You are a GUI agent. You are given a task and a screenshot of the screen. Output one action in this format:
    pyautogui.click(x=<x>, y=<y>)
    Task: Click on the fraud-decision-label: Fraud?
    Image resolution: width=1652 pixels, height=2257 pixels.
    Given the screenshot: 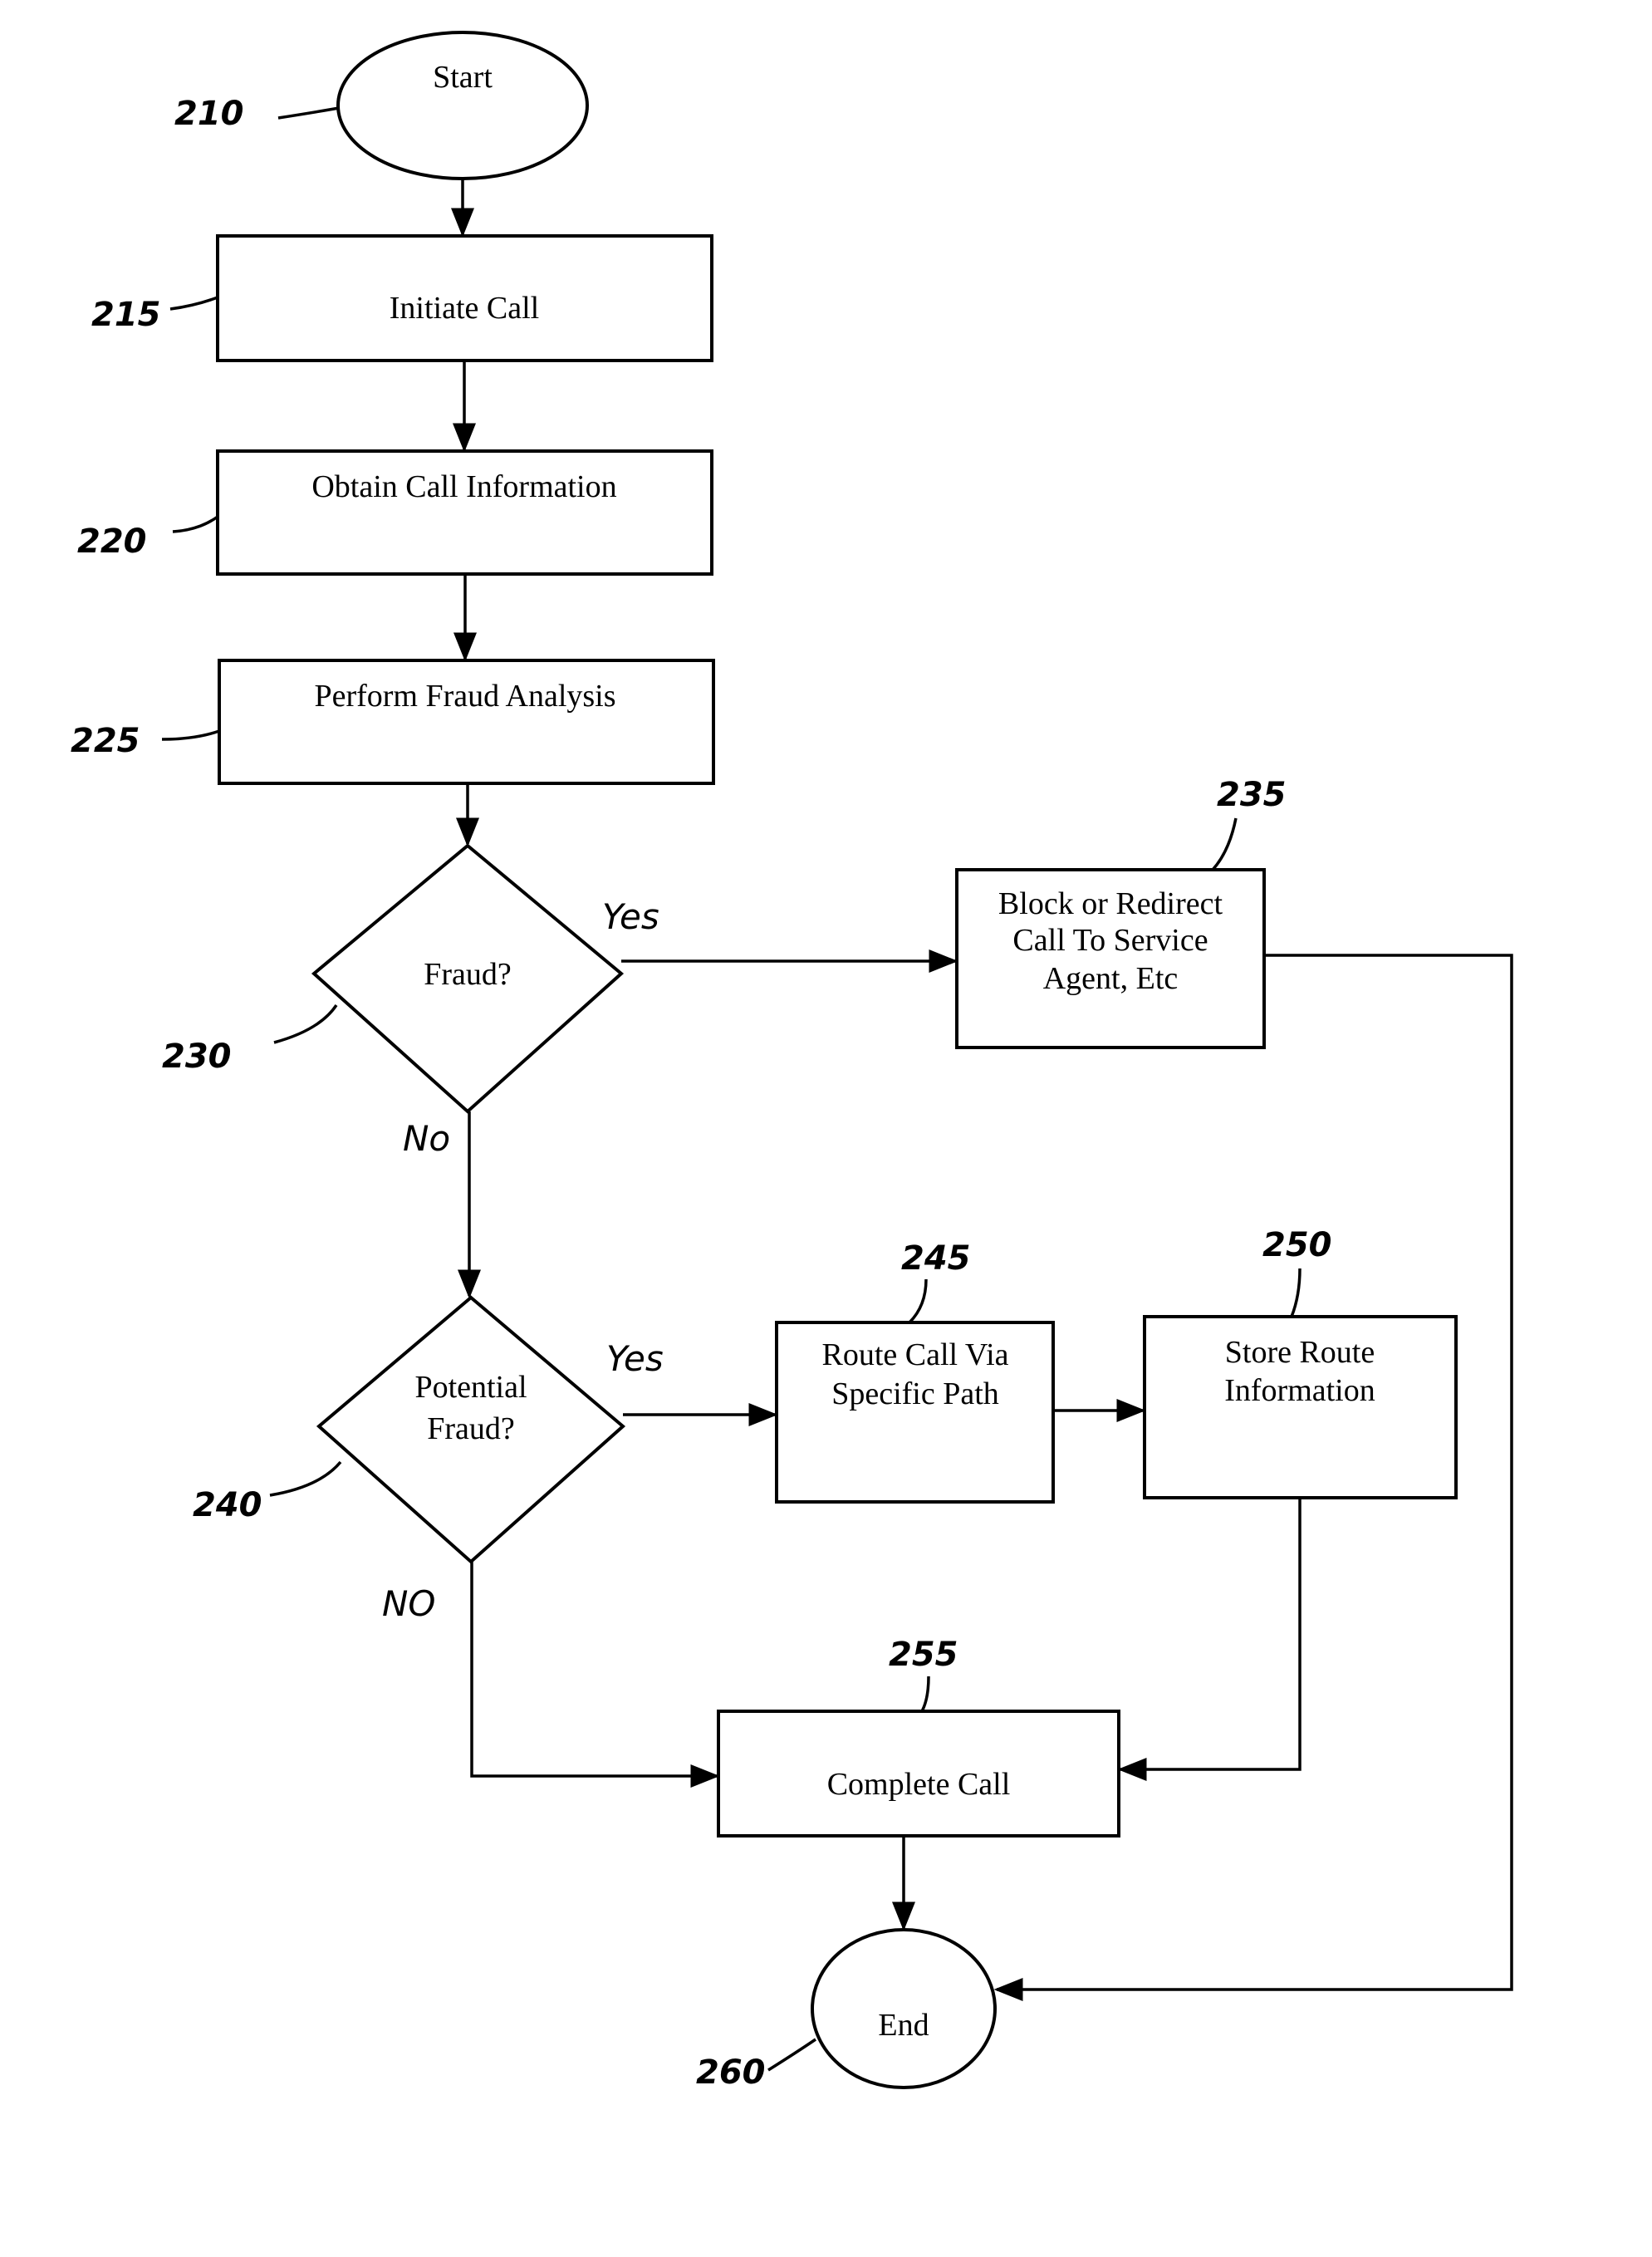 What is the action you would take?
    pyautogui.click(x=468, y=975)
    